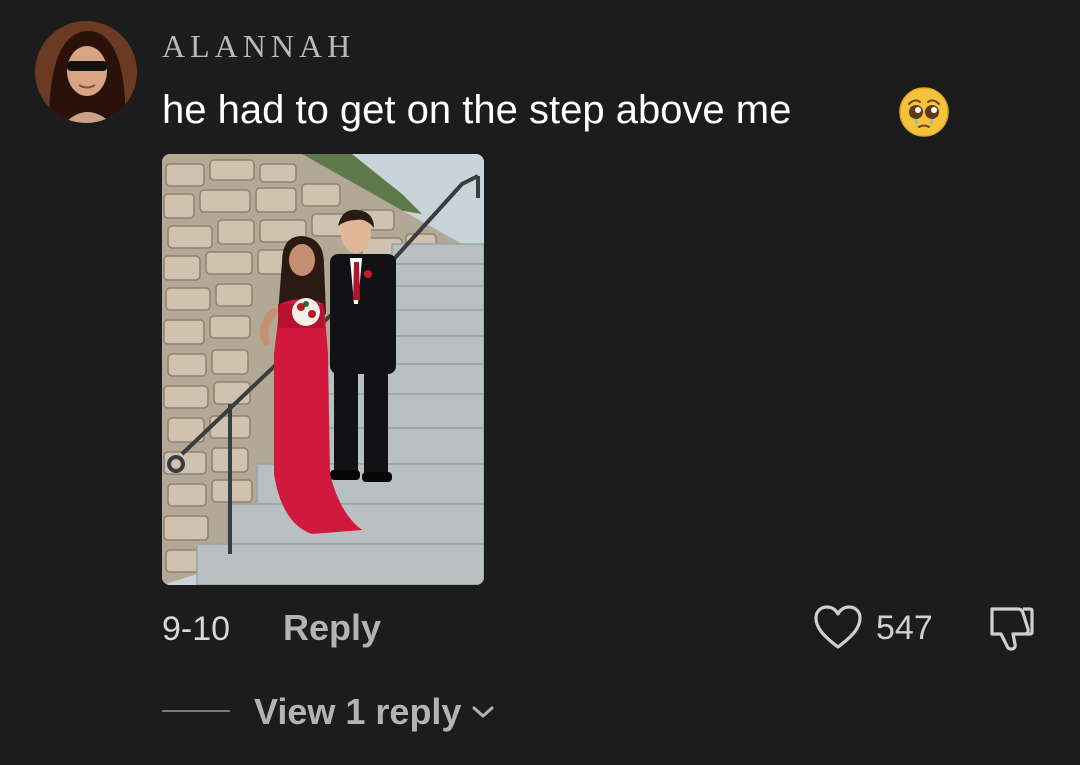 This screenshot has width=1080, height=765. I want to click on pleading-face-emoji, so click(924, 112).